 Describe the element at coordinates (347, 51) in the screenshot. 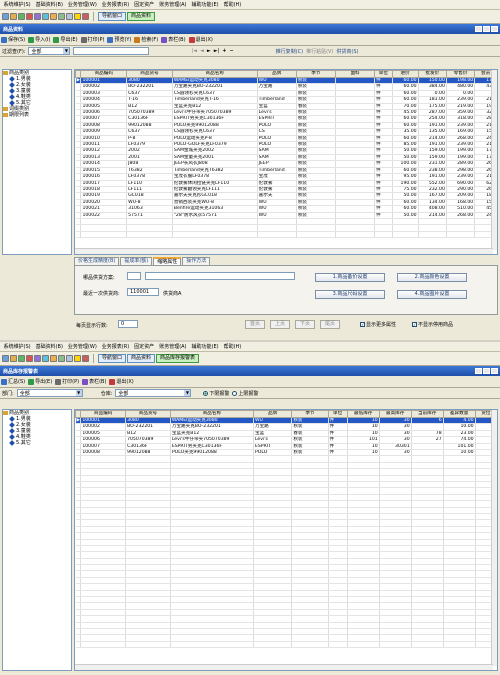

I see `supplier-button: 供货商(S)` at that location.